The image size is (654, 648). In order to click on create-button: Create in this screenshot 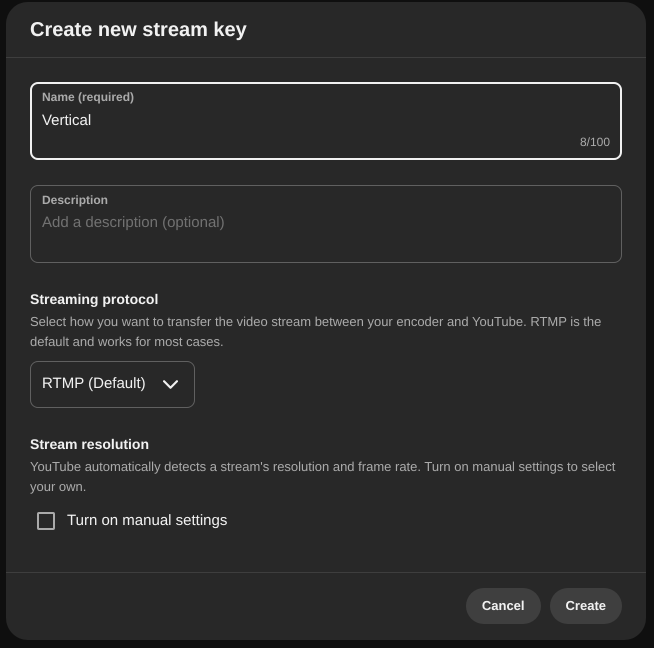, I will do `click(586, 606)`.